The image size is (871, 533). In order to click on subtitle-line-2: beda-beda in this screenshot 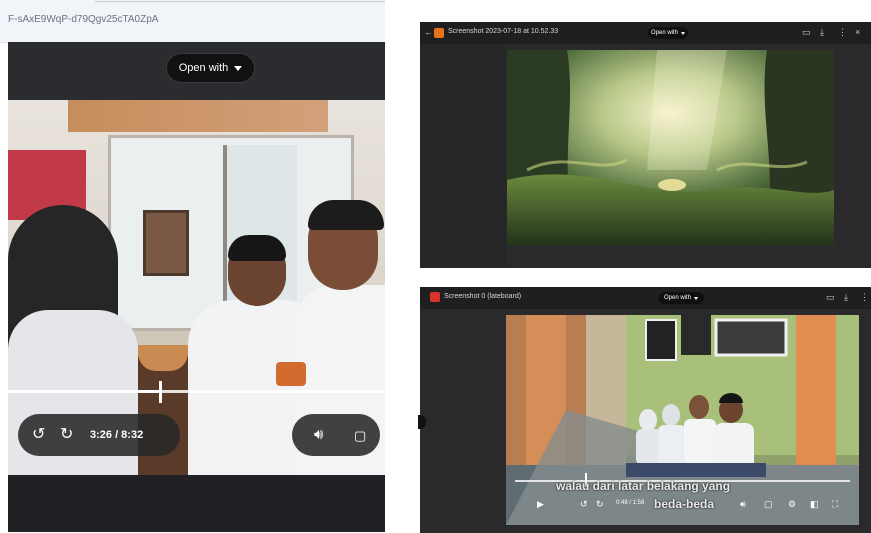, I will do `click(684, 504)`.